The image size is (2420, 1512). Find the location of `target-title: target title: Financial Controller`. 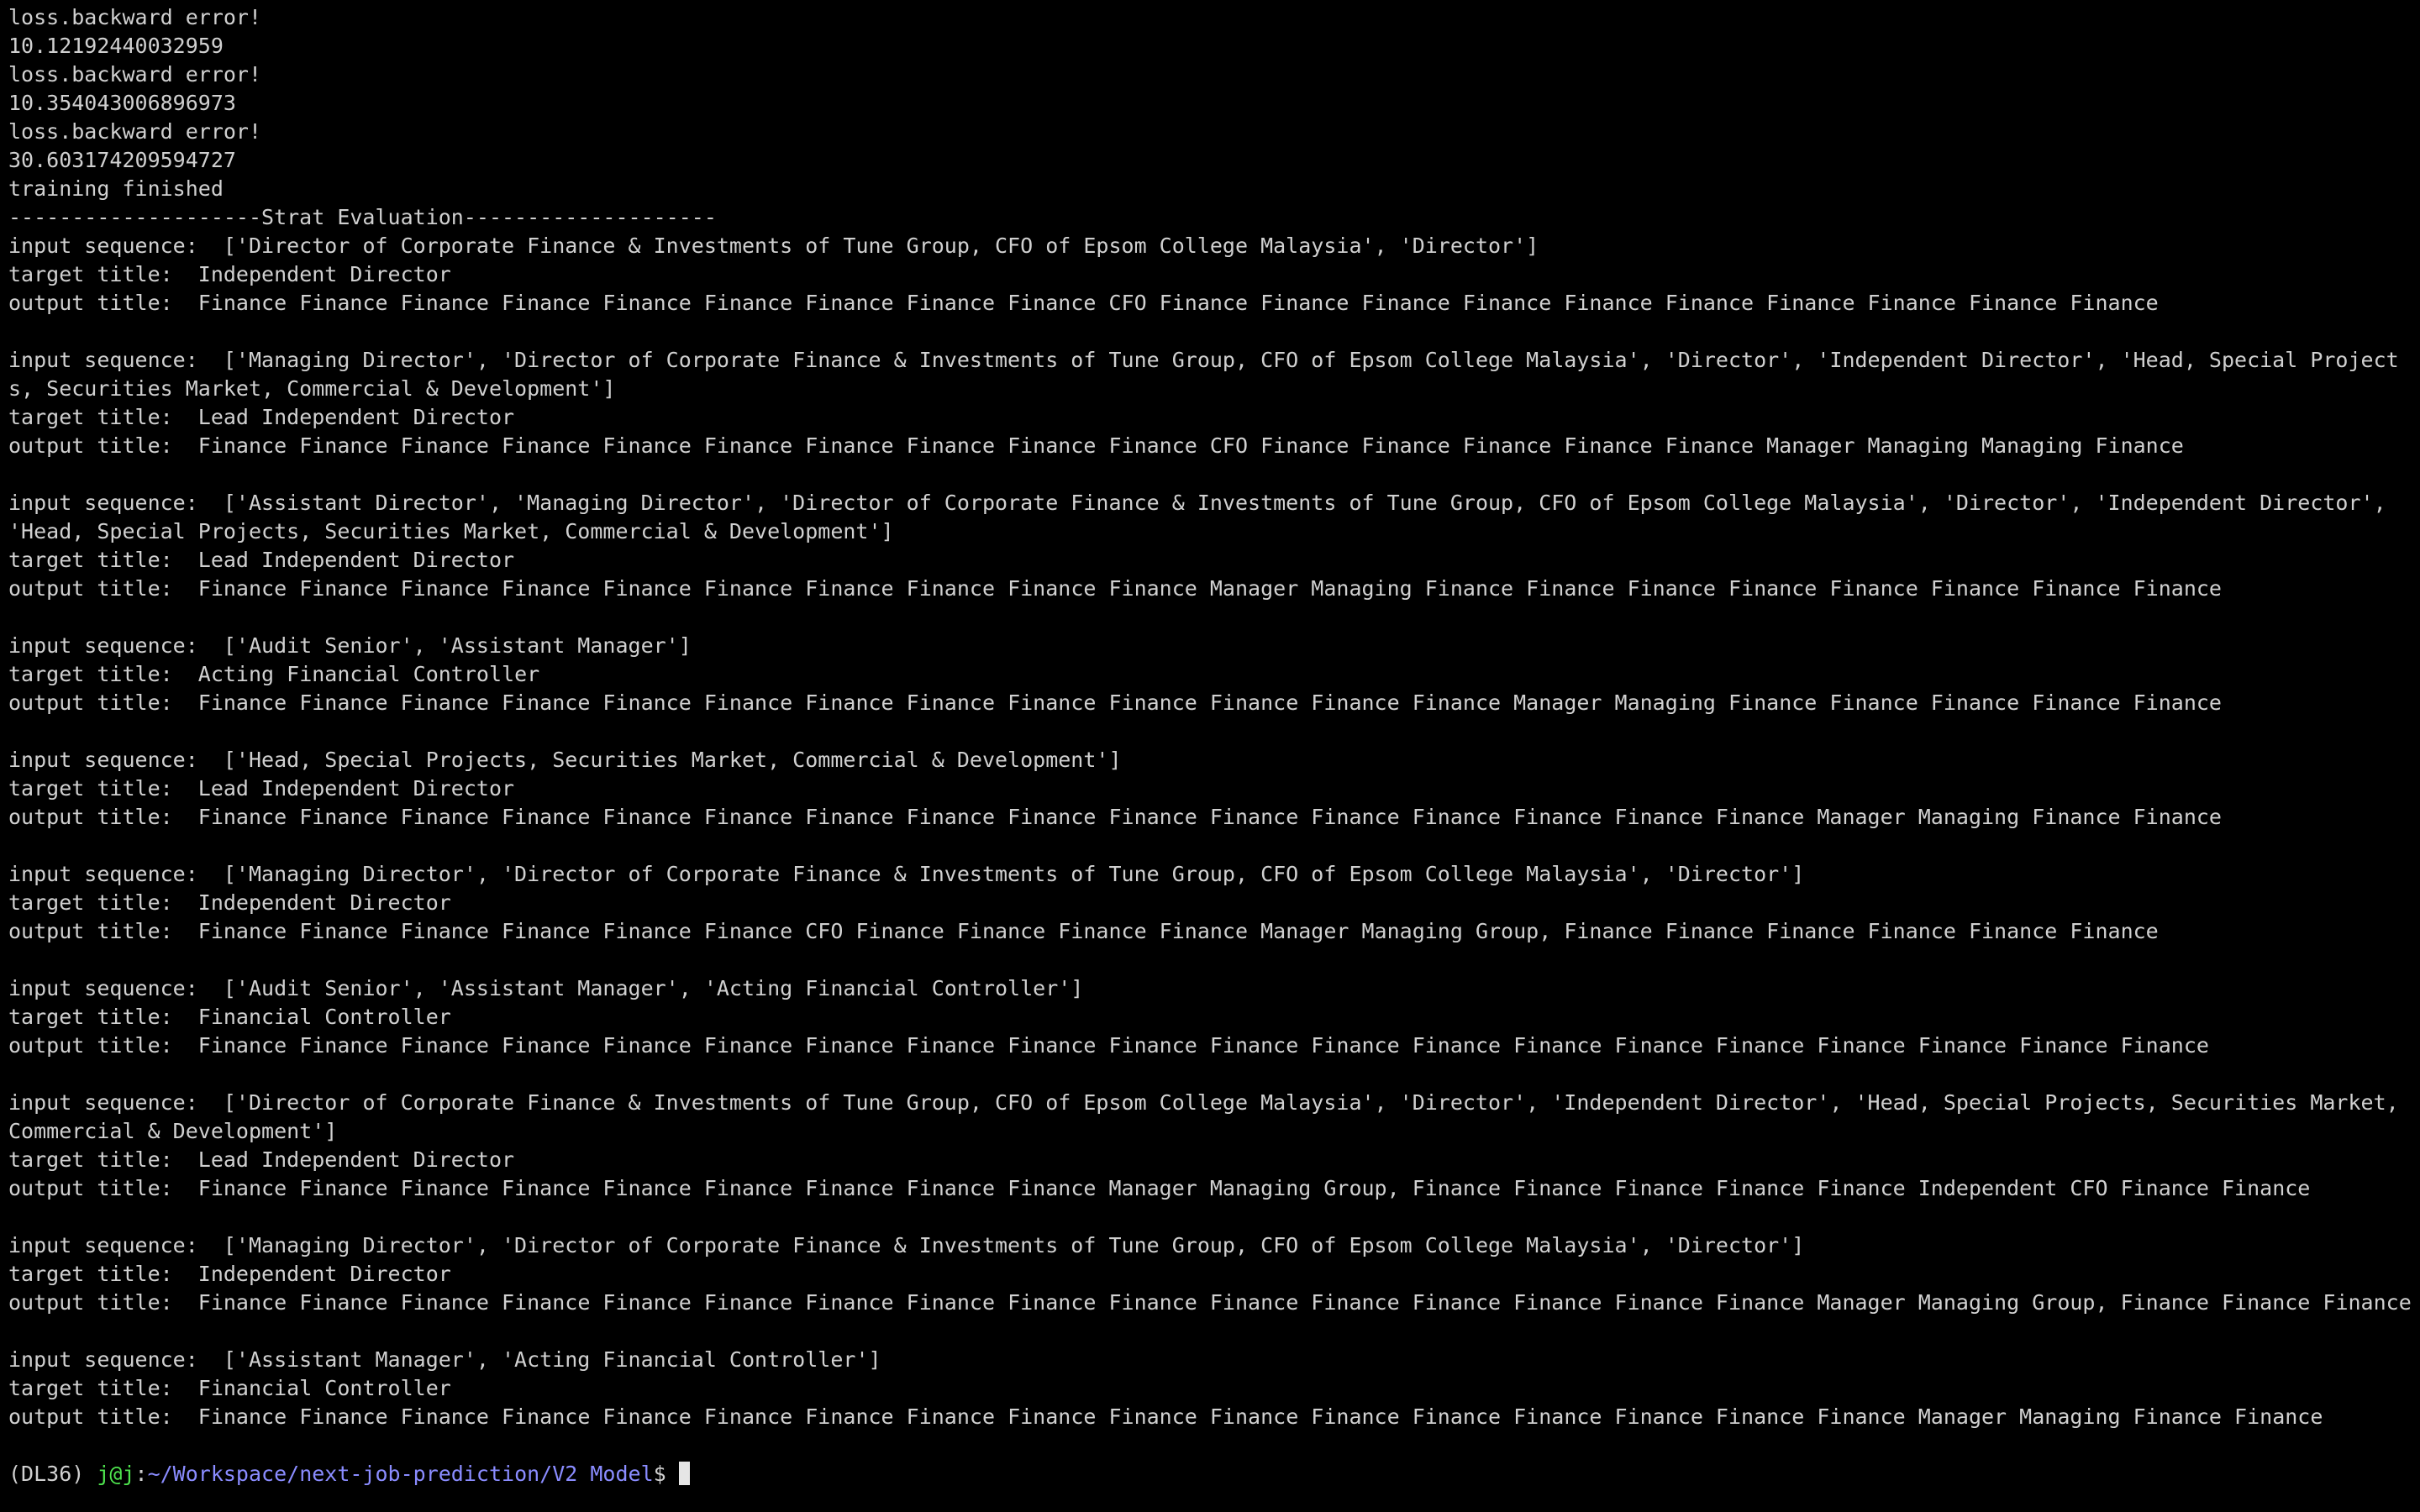

target-title: target title: Financial Controller is located at coordinates (1214, 1388).